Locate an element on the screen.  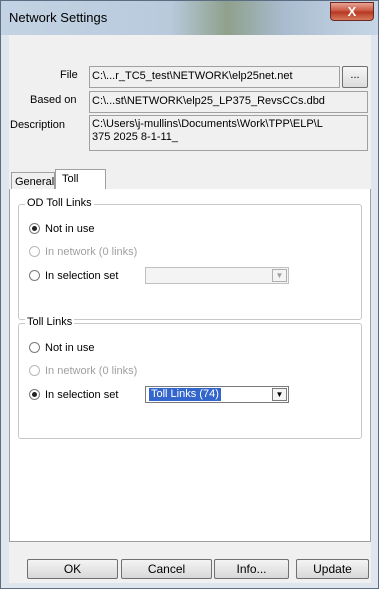
toll-in-selection-set-label: In selection set is located at coordinates (82, 395).